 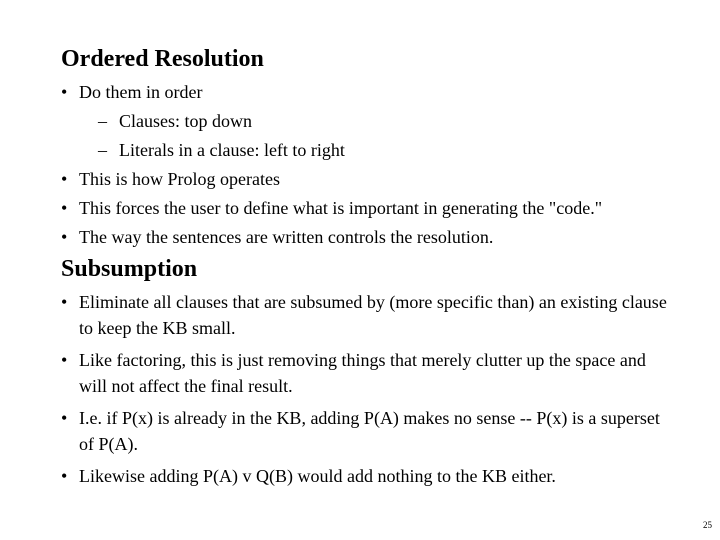 What do you see at coordinates (331, 94) in the screenshot?
I see `list-item: • Do them in order` at bounding box center [331, 94].